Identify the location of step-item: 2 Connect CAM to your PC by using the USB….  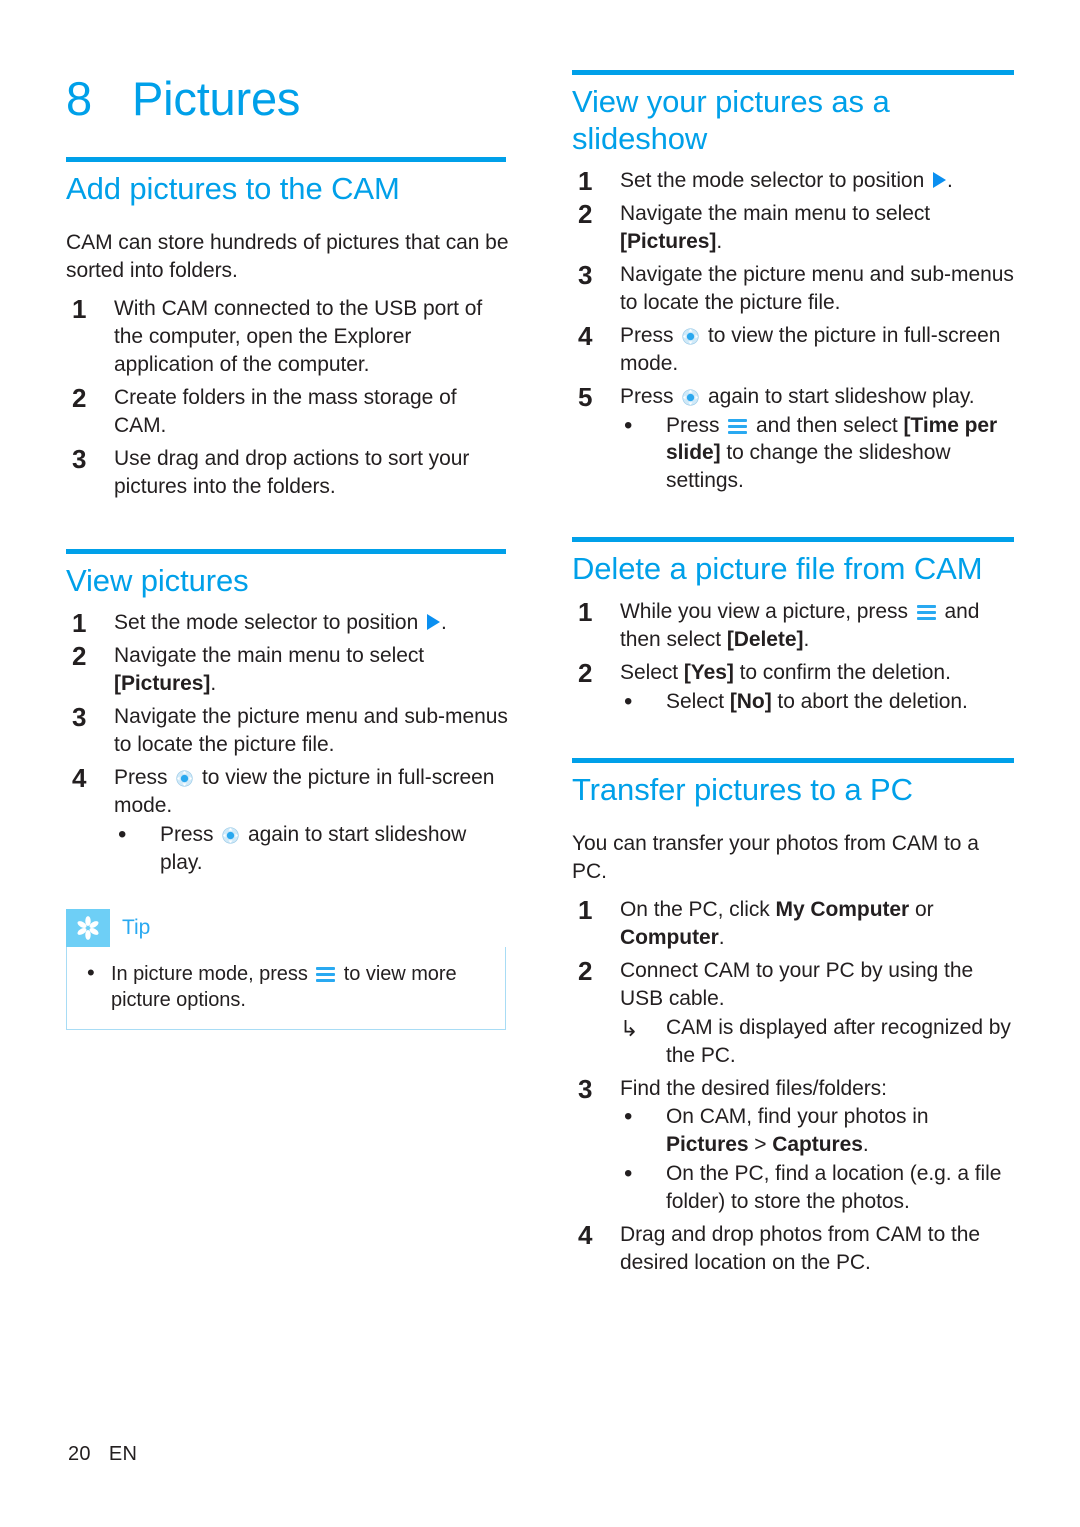
(793, 1012).